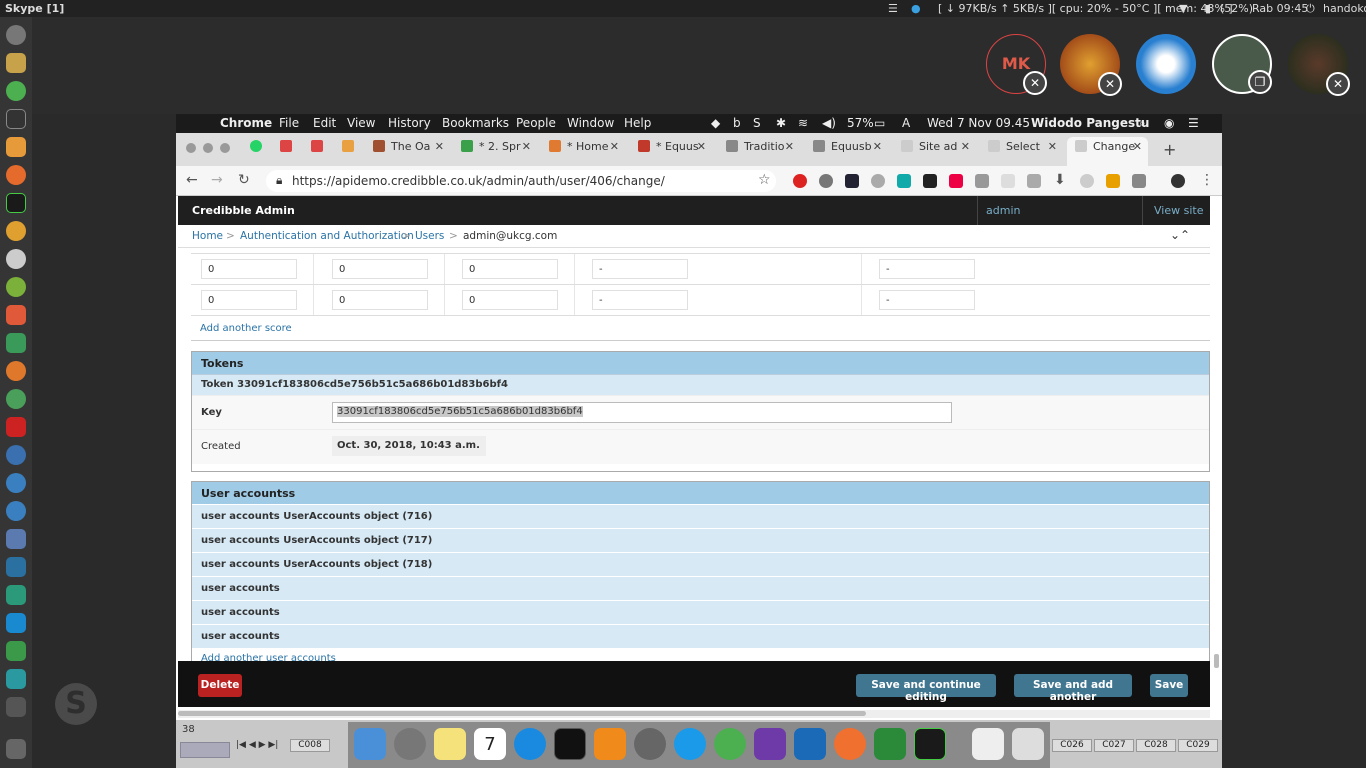 The width and height of the screenshot is (1366, 768). I want to click on tab-site-admin: Site ad ✕, so click(935, 152).